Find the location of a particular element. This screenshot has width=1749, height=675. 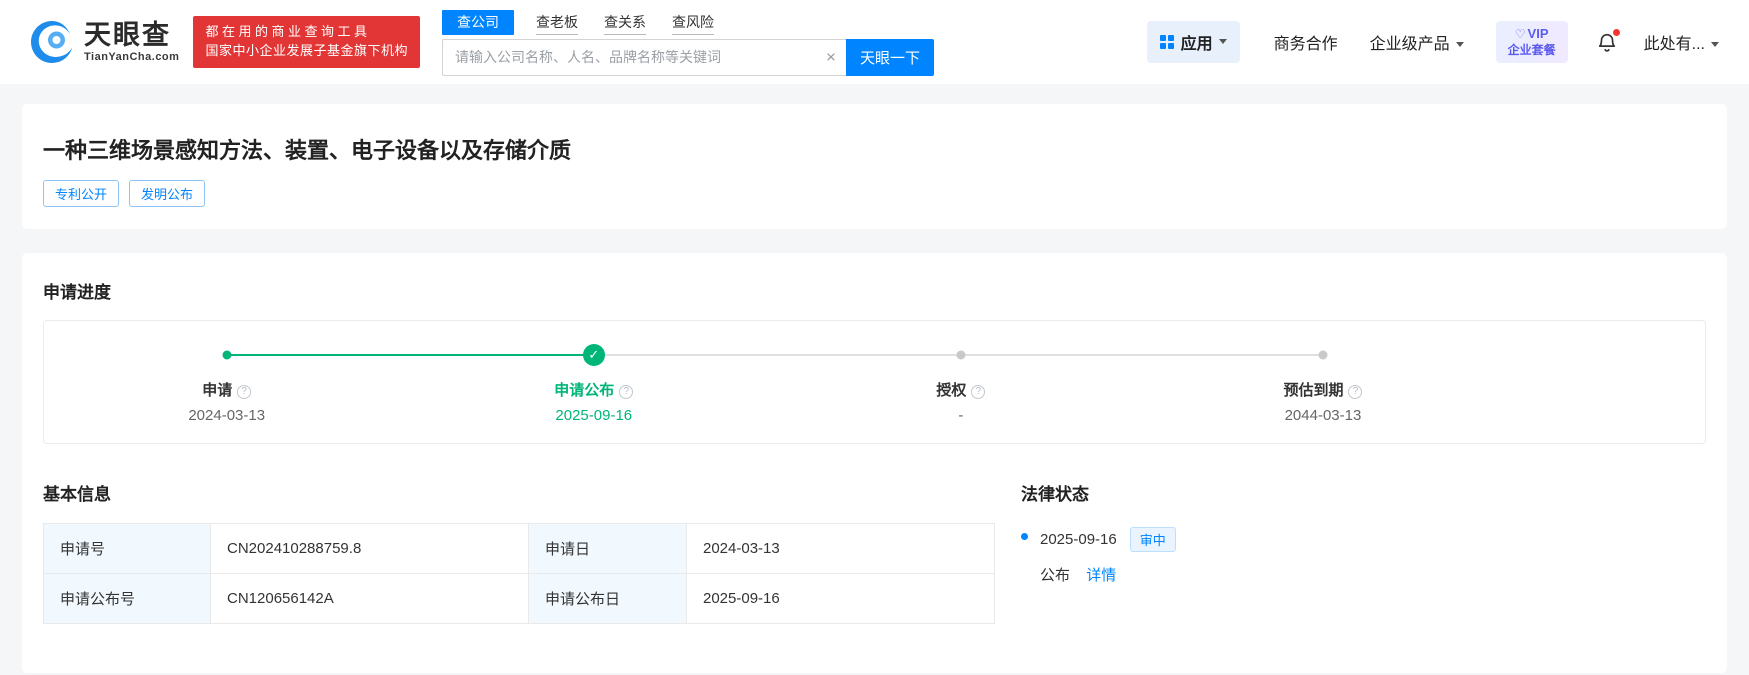

step-date: - is located at coordinates (961, 415).